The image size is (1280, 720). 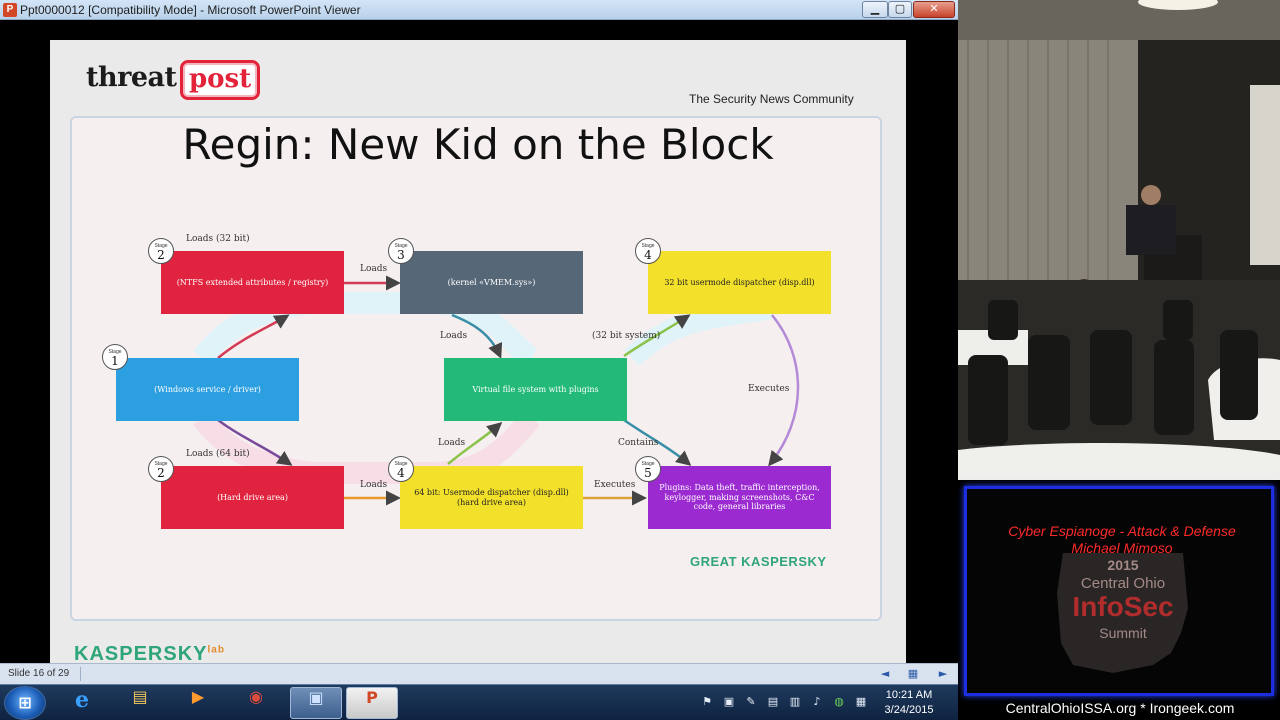 What do you see at coordinates (479, 673) in the screenshot?
I see `status-bar: Slide 16 of 29 ◄ ▦ ►` at bounding box center [479, 673].